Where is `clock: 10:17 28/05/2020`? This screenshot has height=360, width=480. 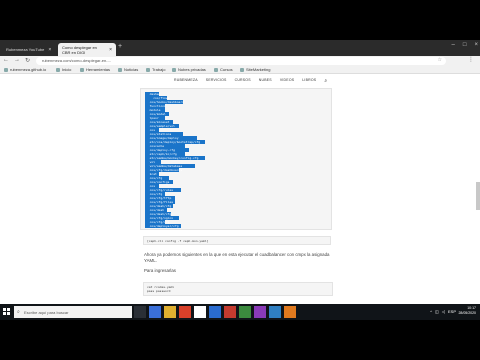
clock: 10:17 28/05/2020 is located at coordinates (467, 311).